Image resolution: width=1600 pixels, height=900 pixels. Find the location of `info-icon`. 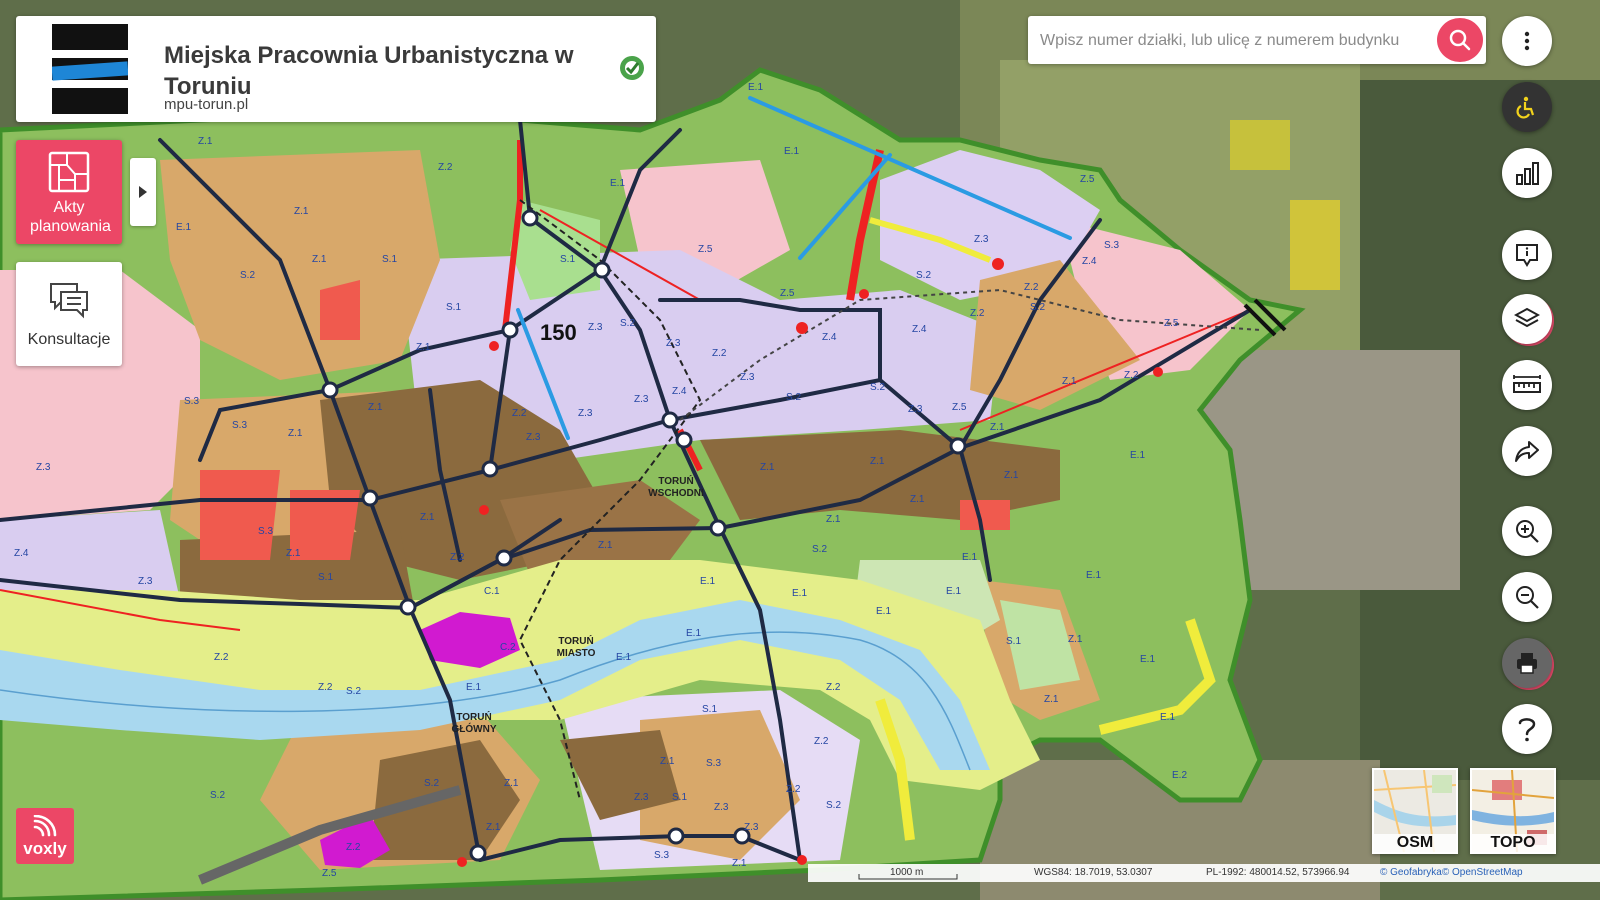

info-icon is located at coordinates (1527, 255).